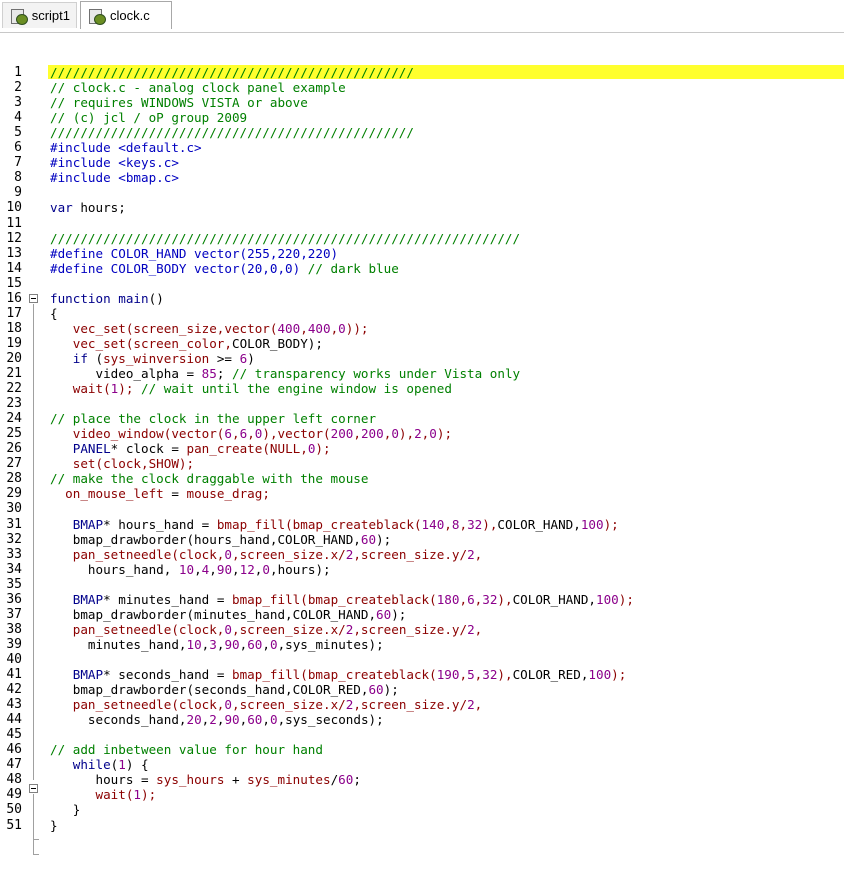 Image resolution: width=844 pixels, height=881 pixels. Describe the element at coordinates (14, 810) in the screenshot. I see `line-number: 50` at that location.